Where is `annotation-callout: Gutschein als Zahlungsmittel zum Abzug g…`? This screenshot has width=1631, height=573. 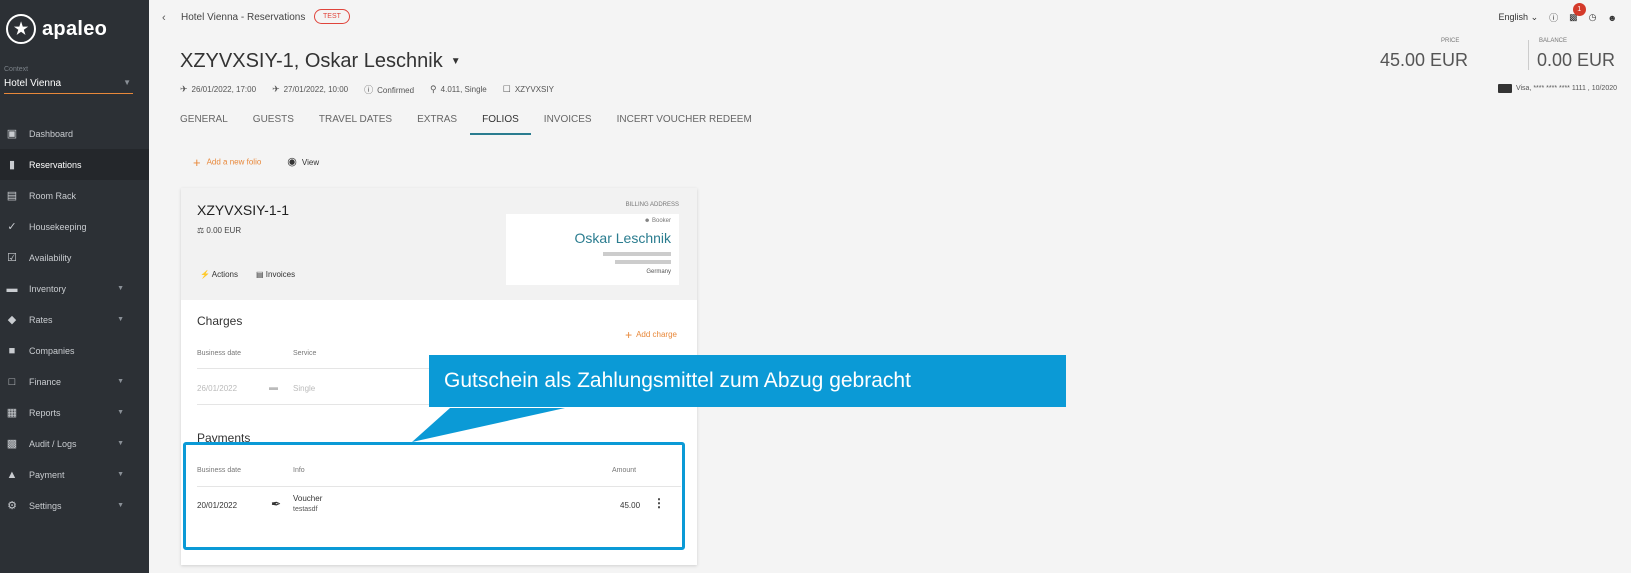
annotation-callout: Gutschein als Zahlungsmittel zum Abzug g… is located at coordinates (747, 381).